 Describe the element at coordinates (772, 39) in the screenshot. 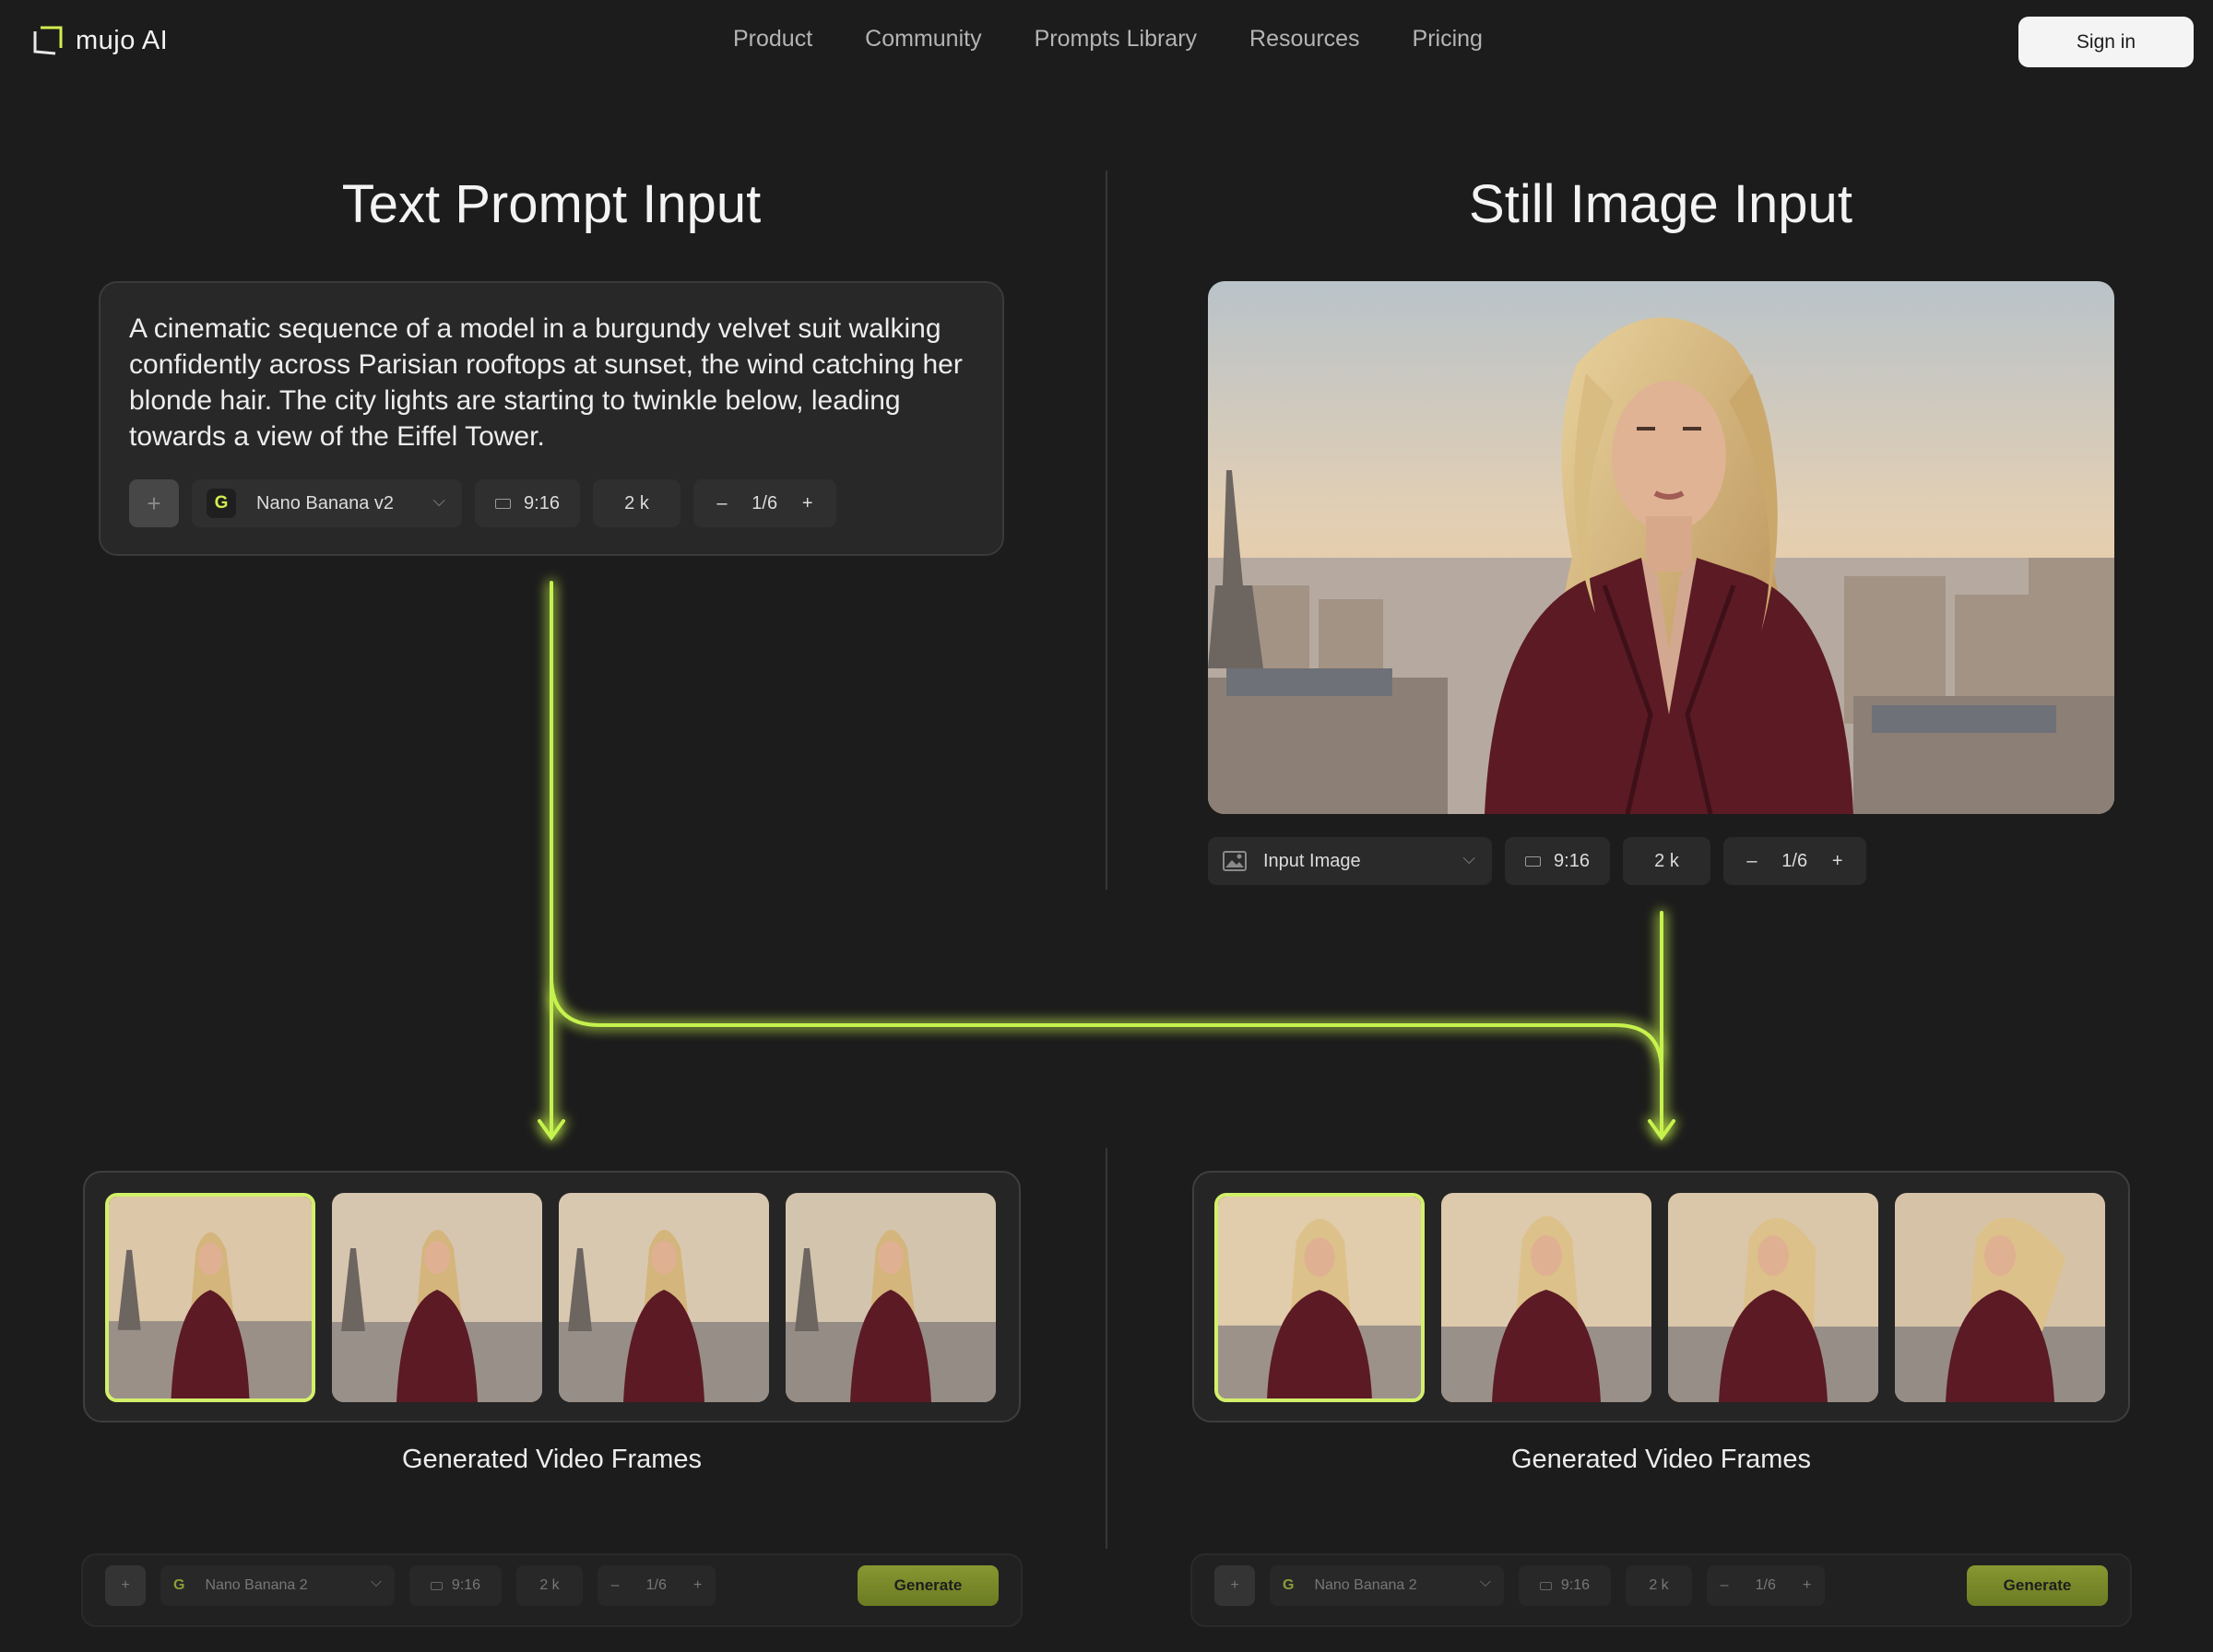

I see `nav-link-product: Product` at that location.